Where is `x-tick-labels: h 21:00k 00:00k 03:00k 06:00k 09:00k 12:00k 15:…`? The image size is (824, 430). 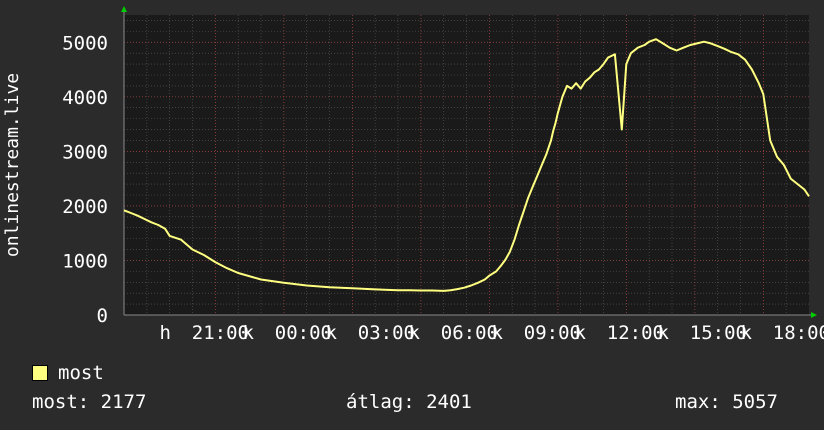 x-tick-labels: h 21:00k 00:00k 03:00k 06:00k 09:00k 12:00k 15:… is located at coordinates (492, 333).